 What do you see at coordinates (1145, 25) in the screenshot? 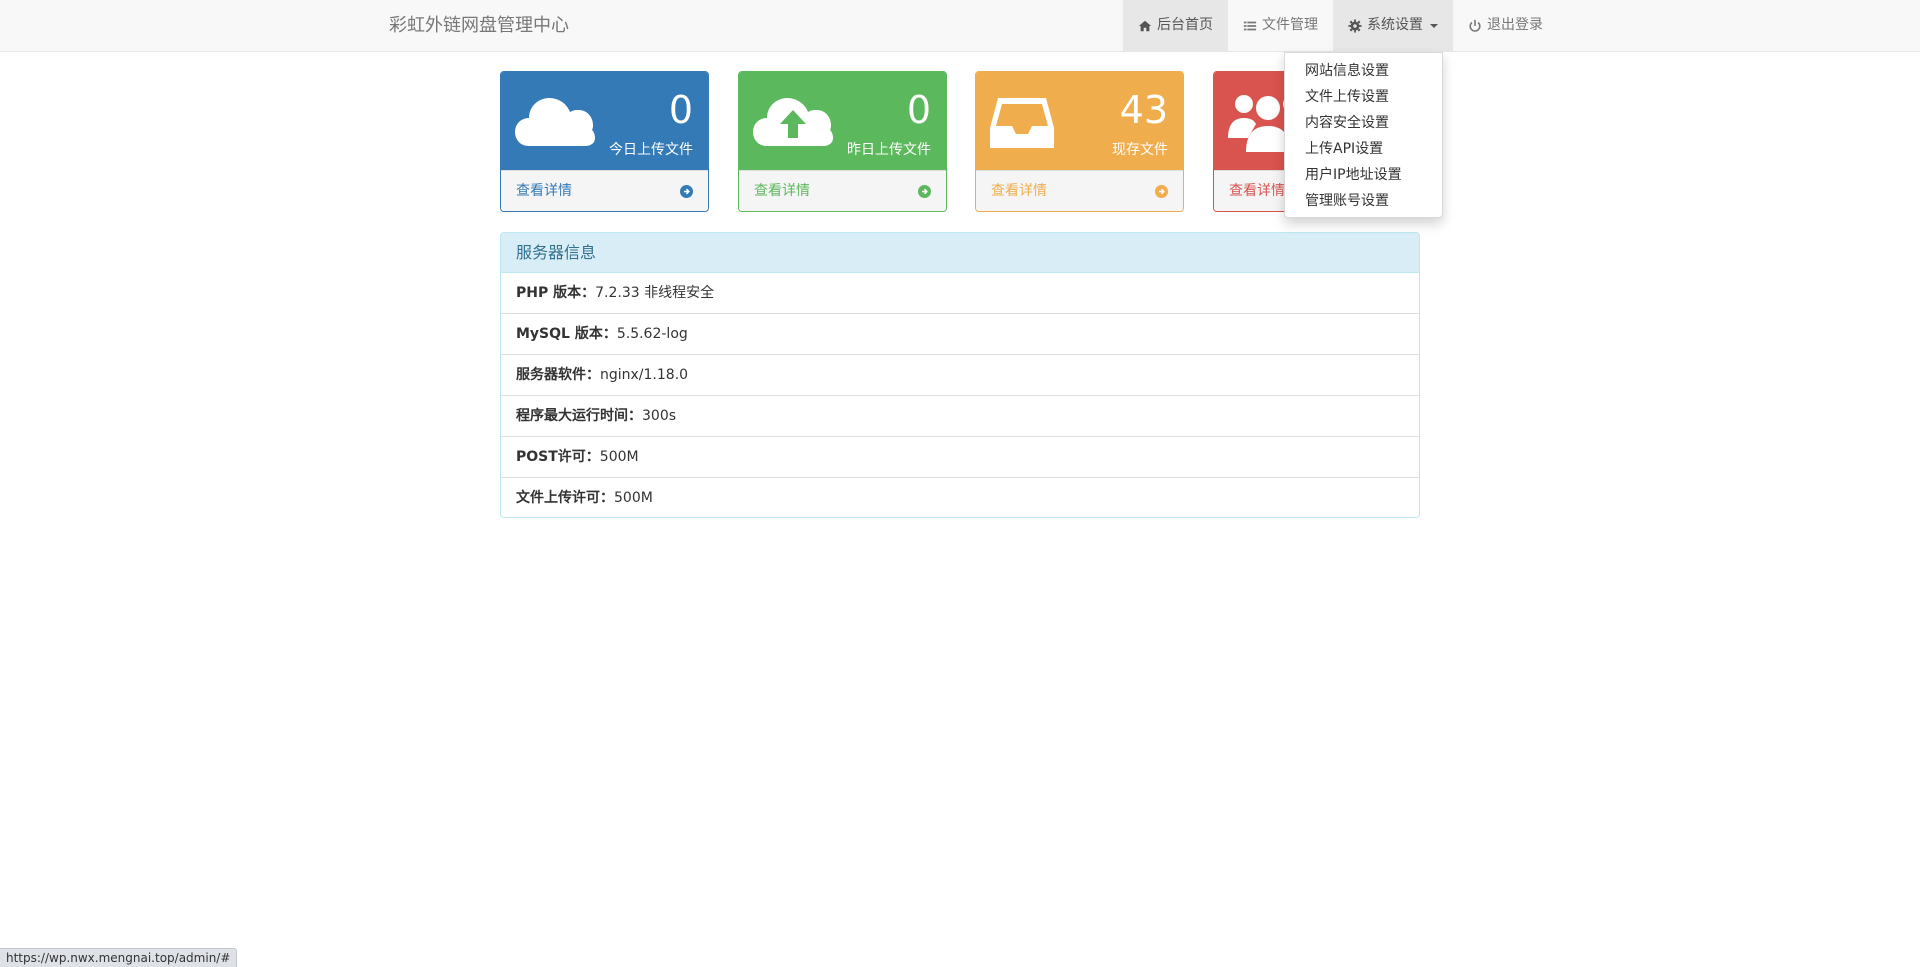
I see `home-icon` at bounding box center [1145, 25].